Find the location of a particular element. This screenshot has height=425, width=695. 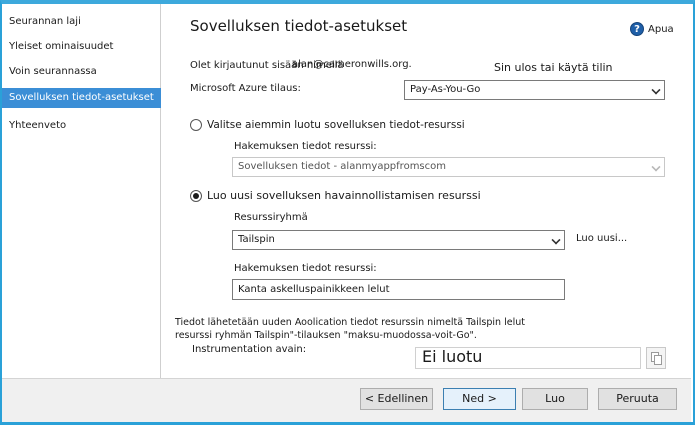

sidebar-item-general-properties: Yleiset ominaisuudet is located at coordinates (81, 47).